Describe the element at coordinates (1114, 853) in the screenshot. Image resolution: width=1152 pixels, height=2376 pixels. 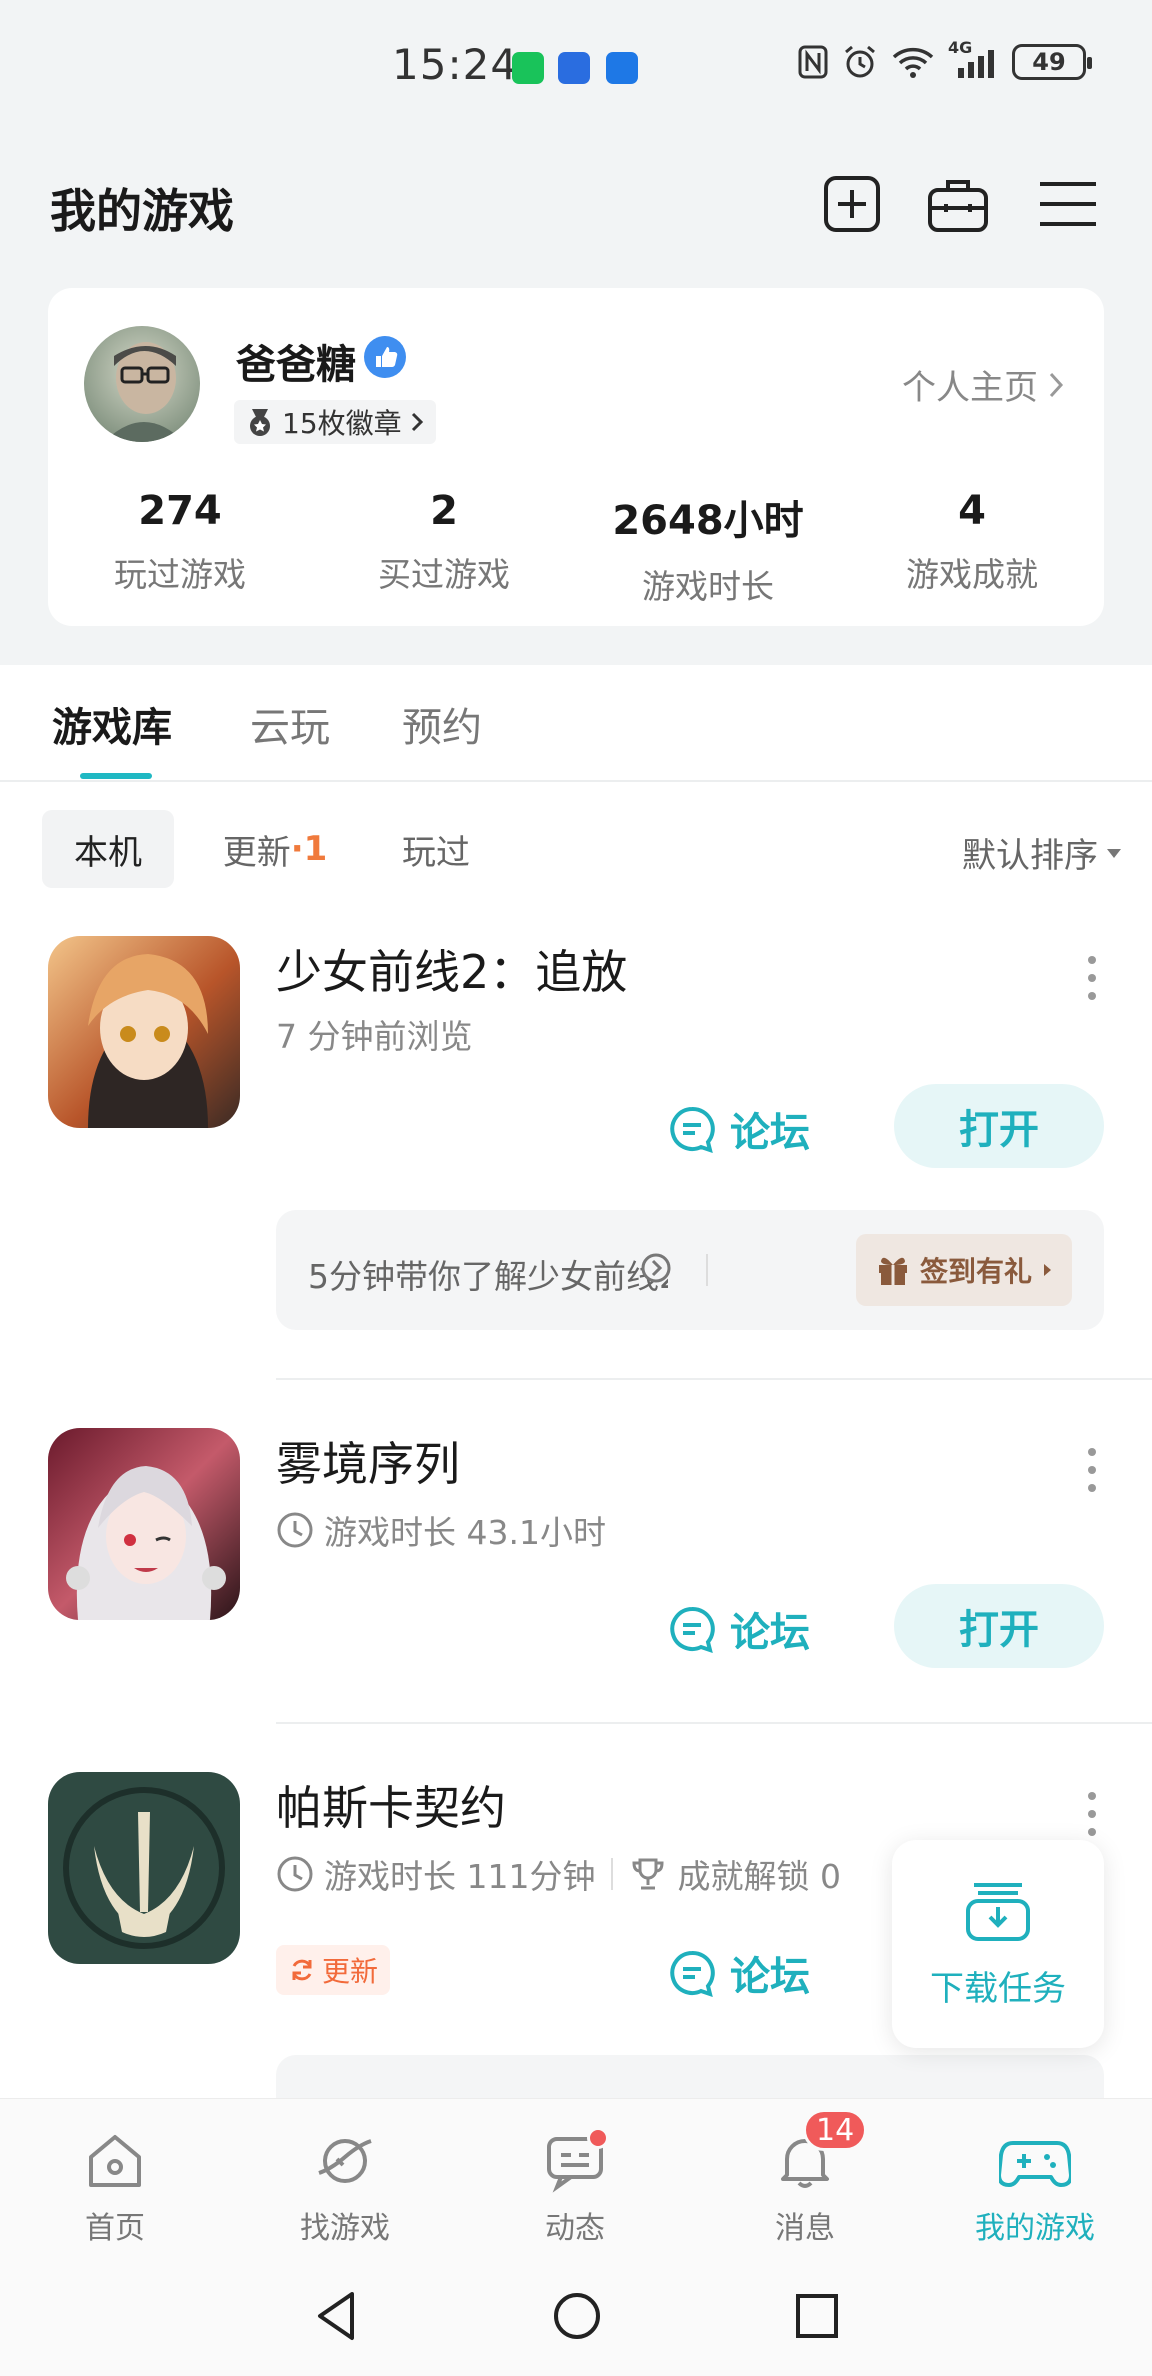
I see `caret-down-icon` at that location.